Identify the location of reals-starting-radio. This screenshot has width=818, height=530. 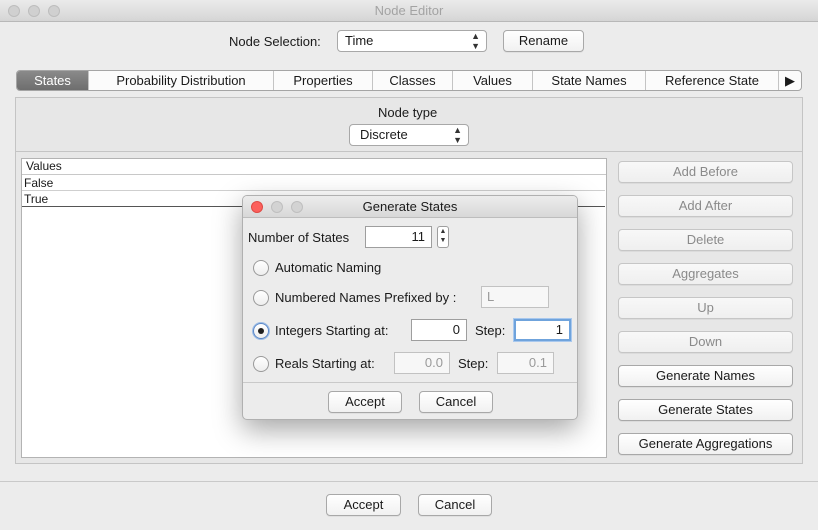
(261, 364).